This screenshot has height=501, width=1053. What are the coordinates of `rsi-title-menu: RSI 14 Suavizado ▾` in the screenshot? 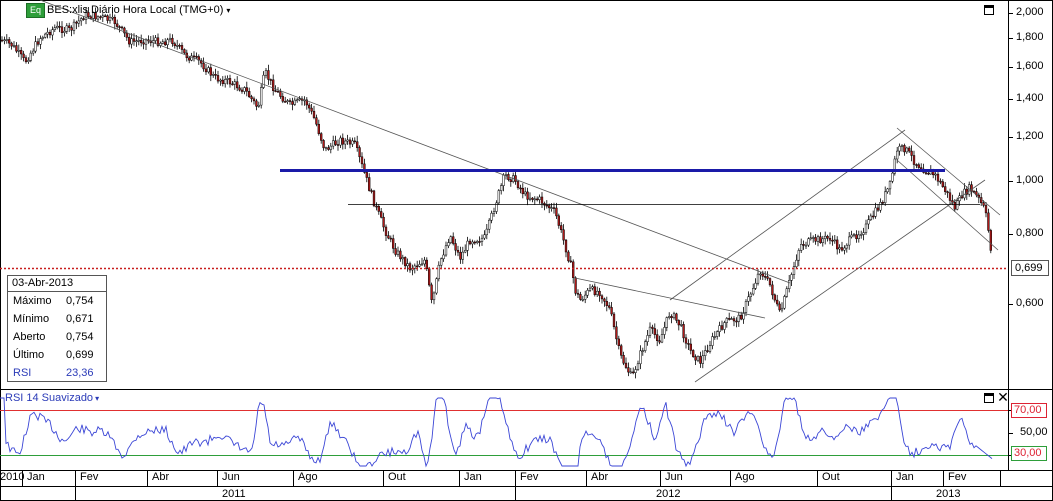 It's located at (52, 398).